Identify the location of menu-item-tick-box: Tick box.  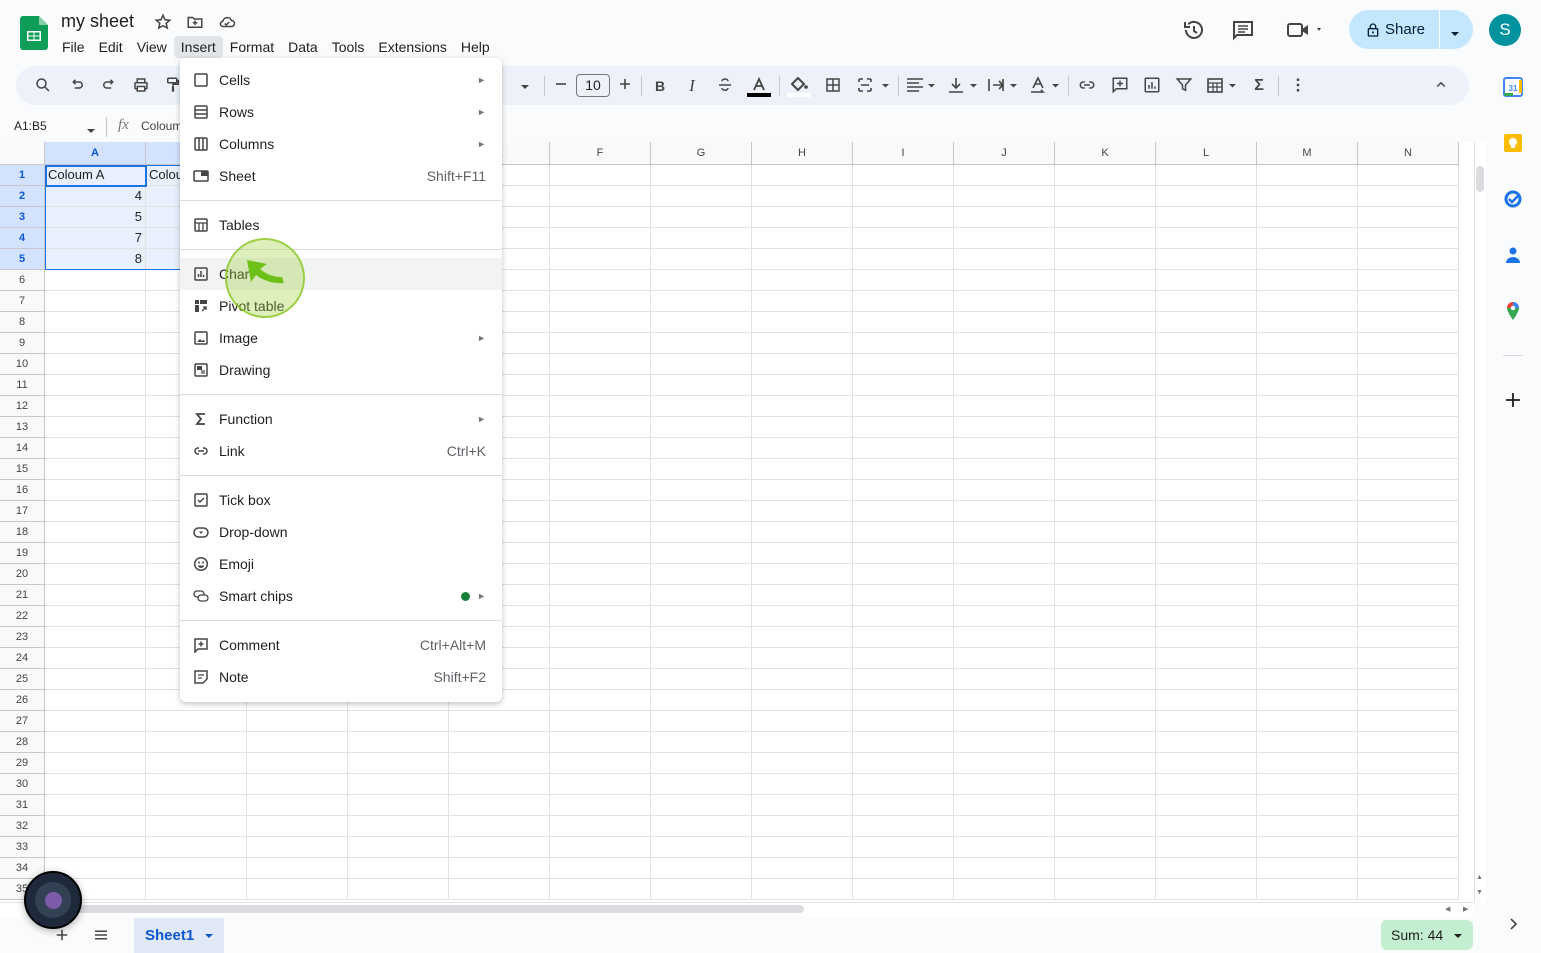
(341, 500).